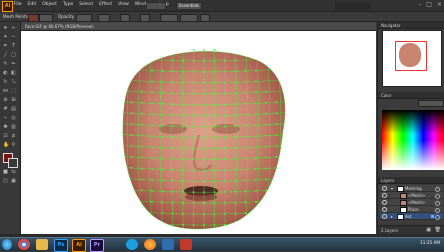 Image resolution: width=444 pixels, height=252 pixels. I want to click on hand-tool-icon: ✋, so click(6, 145).